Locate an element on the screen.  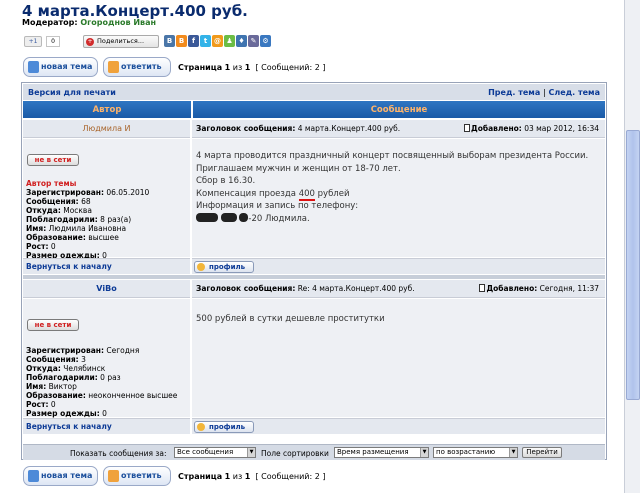
post-date: Добавлено: 03 мар 2012, 16:34 is located at coordinates (531, 129).